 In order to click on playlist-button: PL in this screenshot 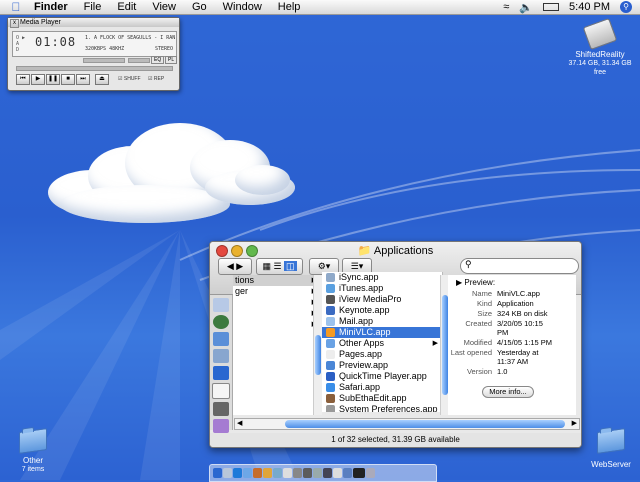, I will do `click(171, 60)`.